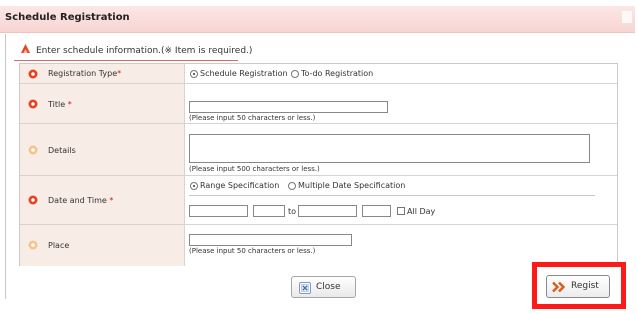  I want to click on option-schedule-registration: Schedule Registration, so click(244, 73).